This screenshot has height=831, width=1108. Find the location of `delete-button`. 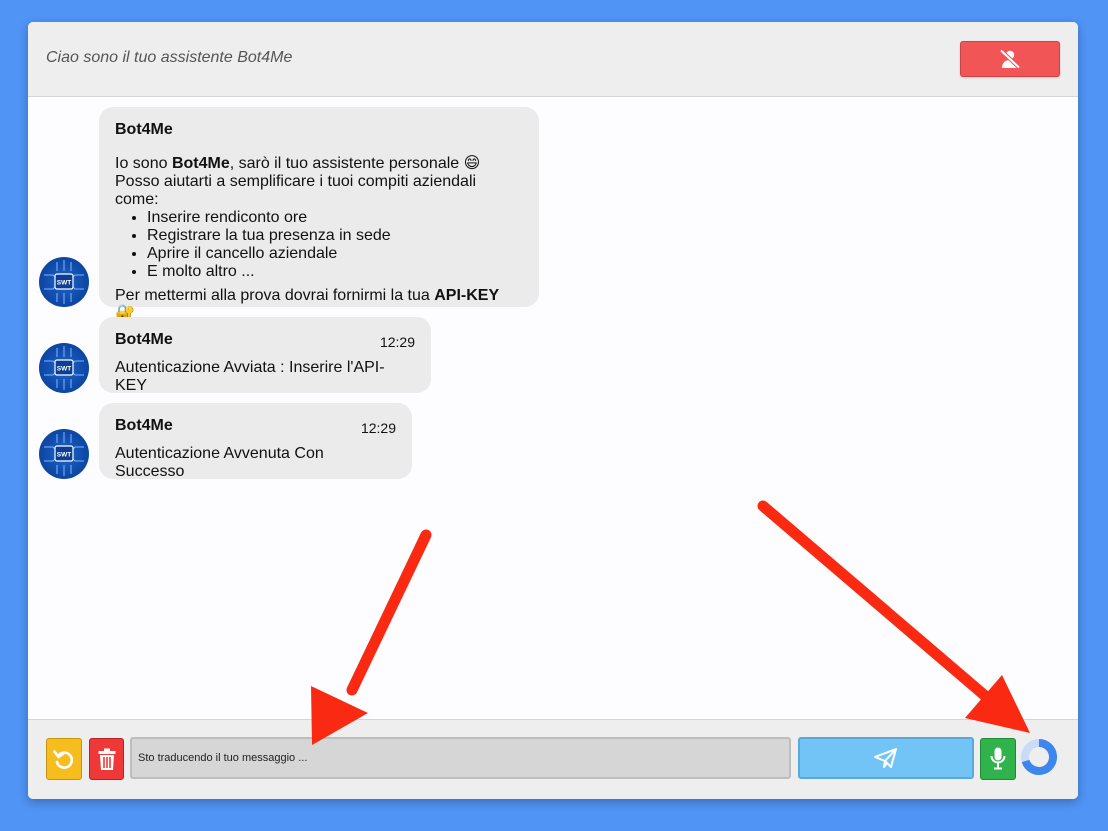

delete-button is located at coordinates (106, 759).